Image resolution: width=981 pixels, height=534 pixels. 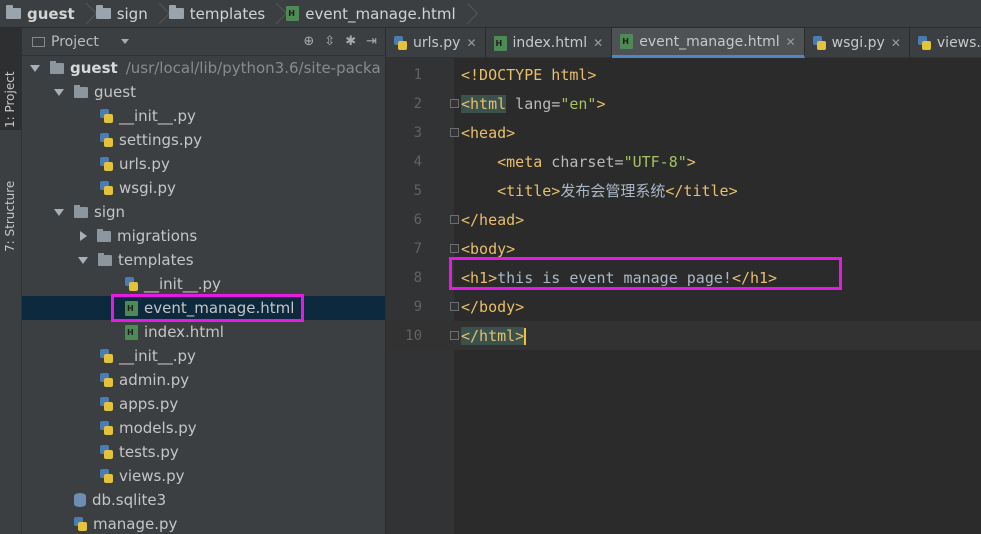 I want to click on tab-wsgi: wsgi.py ✕, so click(x=857, y=43).